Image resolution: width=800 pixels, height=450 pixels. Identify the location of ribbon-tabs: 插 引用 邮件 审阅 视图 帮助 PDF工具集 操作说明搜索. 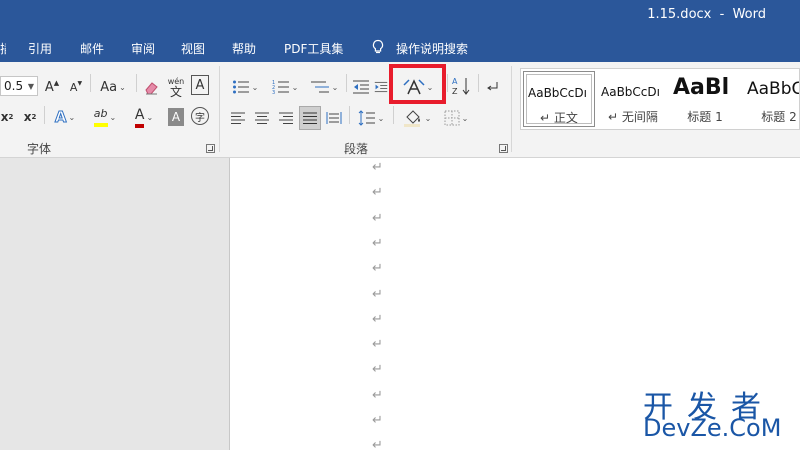
(400, 47).